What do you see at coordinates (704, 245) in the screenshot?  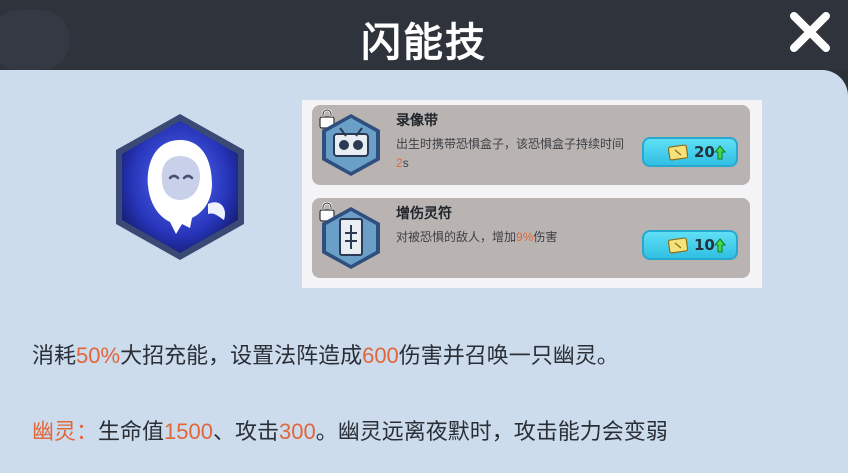 I see `upgrade-cost: 10` at bounding box center [704, 245].